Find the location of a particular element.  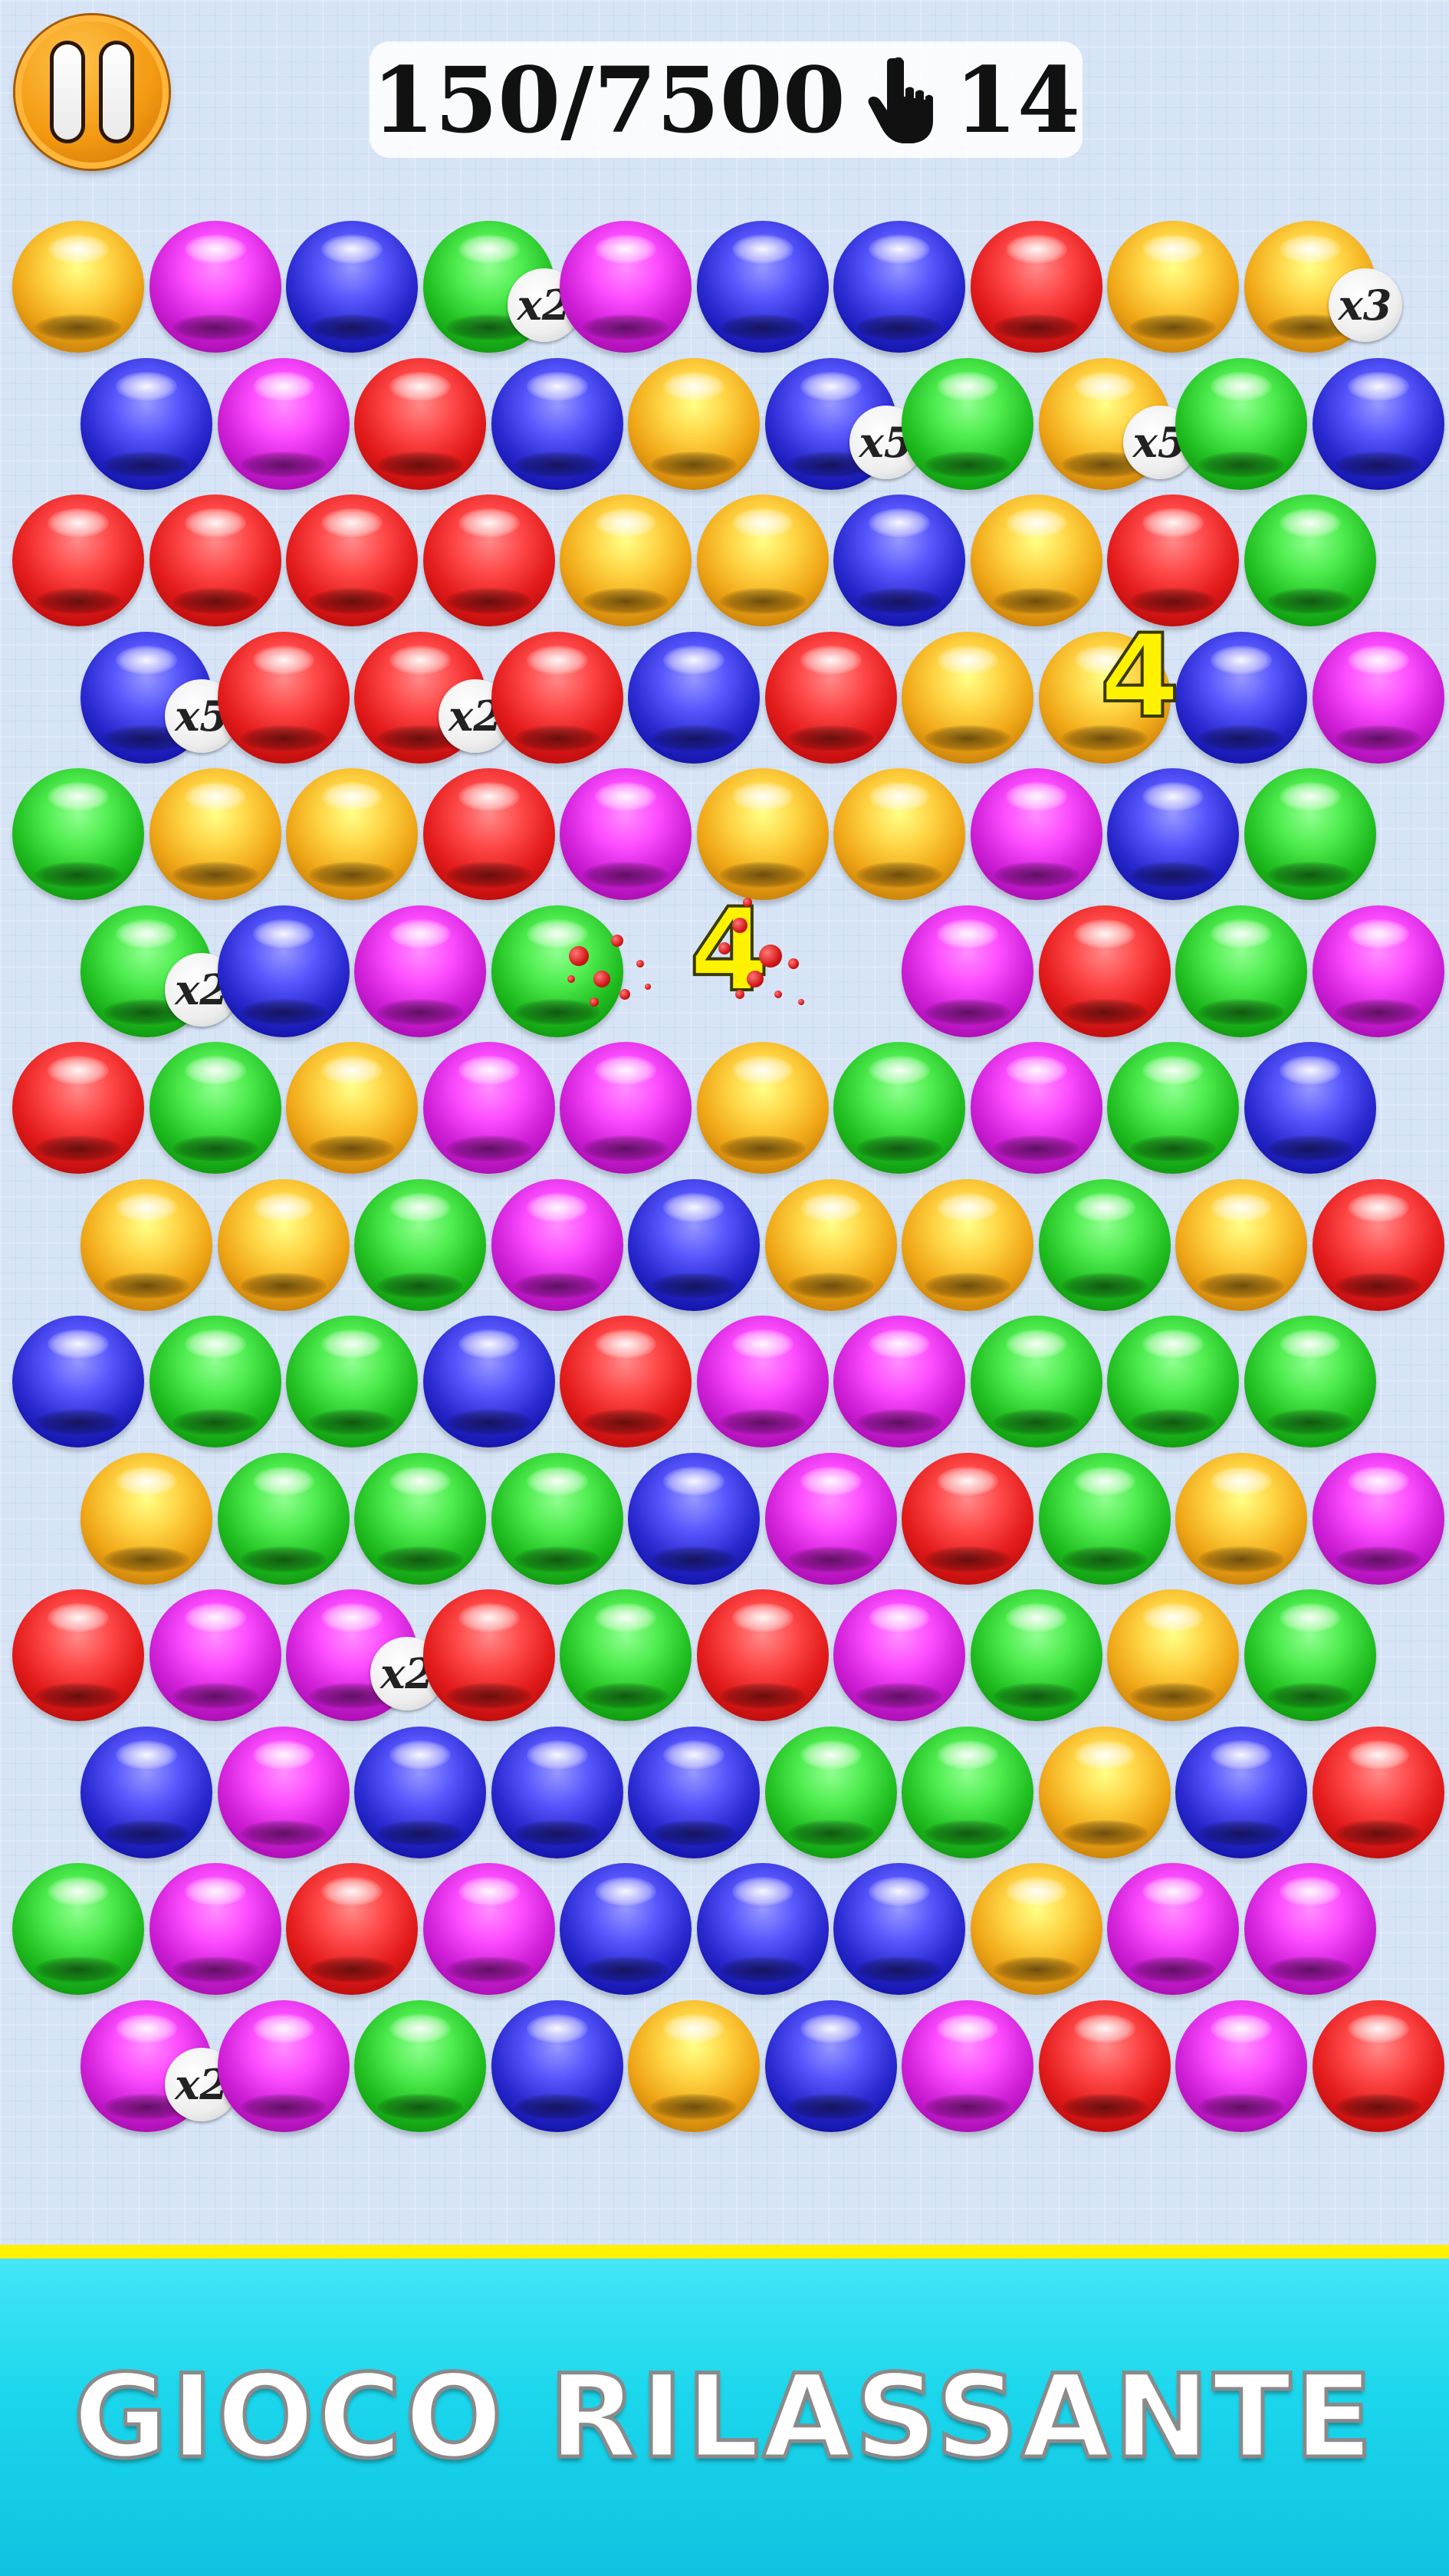

bubble-yellow: x5 is located at coordinates (1118, 424).